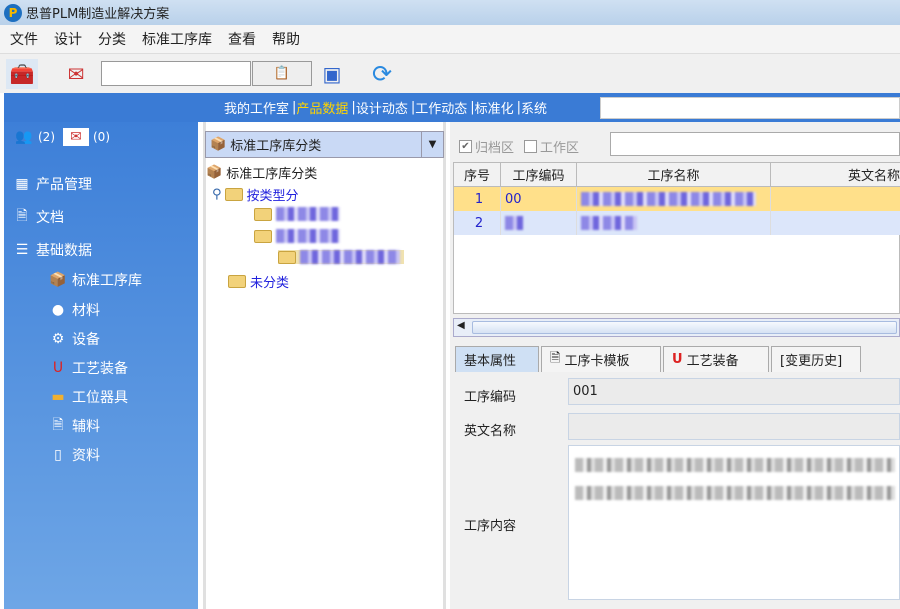 Image resolution: width=900 pixels, height=609 pixels. I want to click on sidebar-label: 材料, so click(86, 311).